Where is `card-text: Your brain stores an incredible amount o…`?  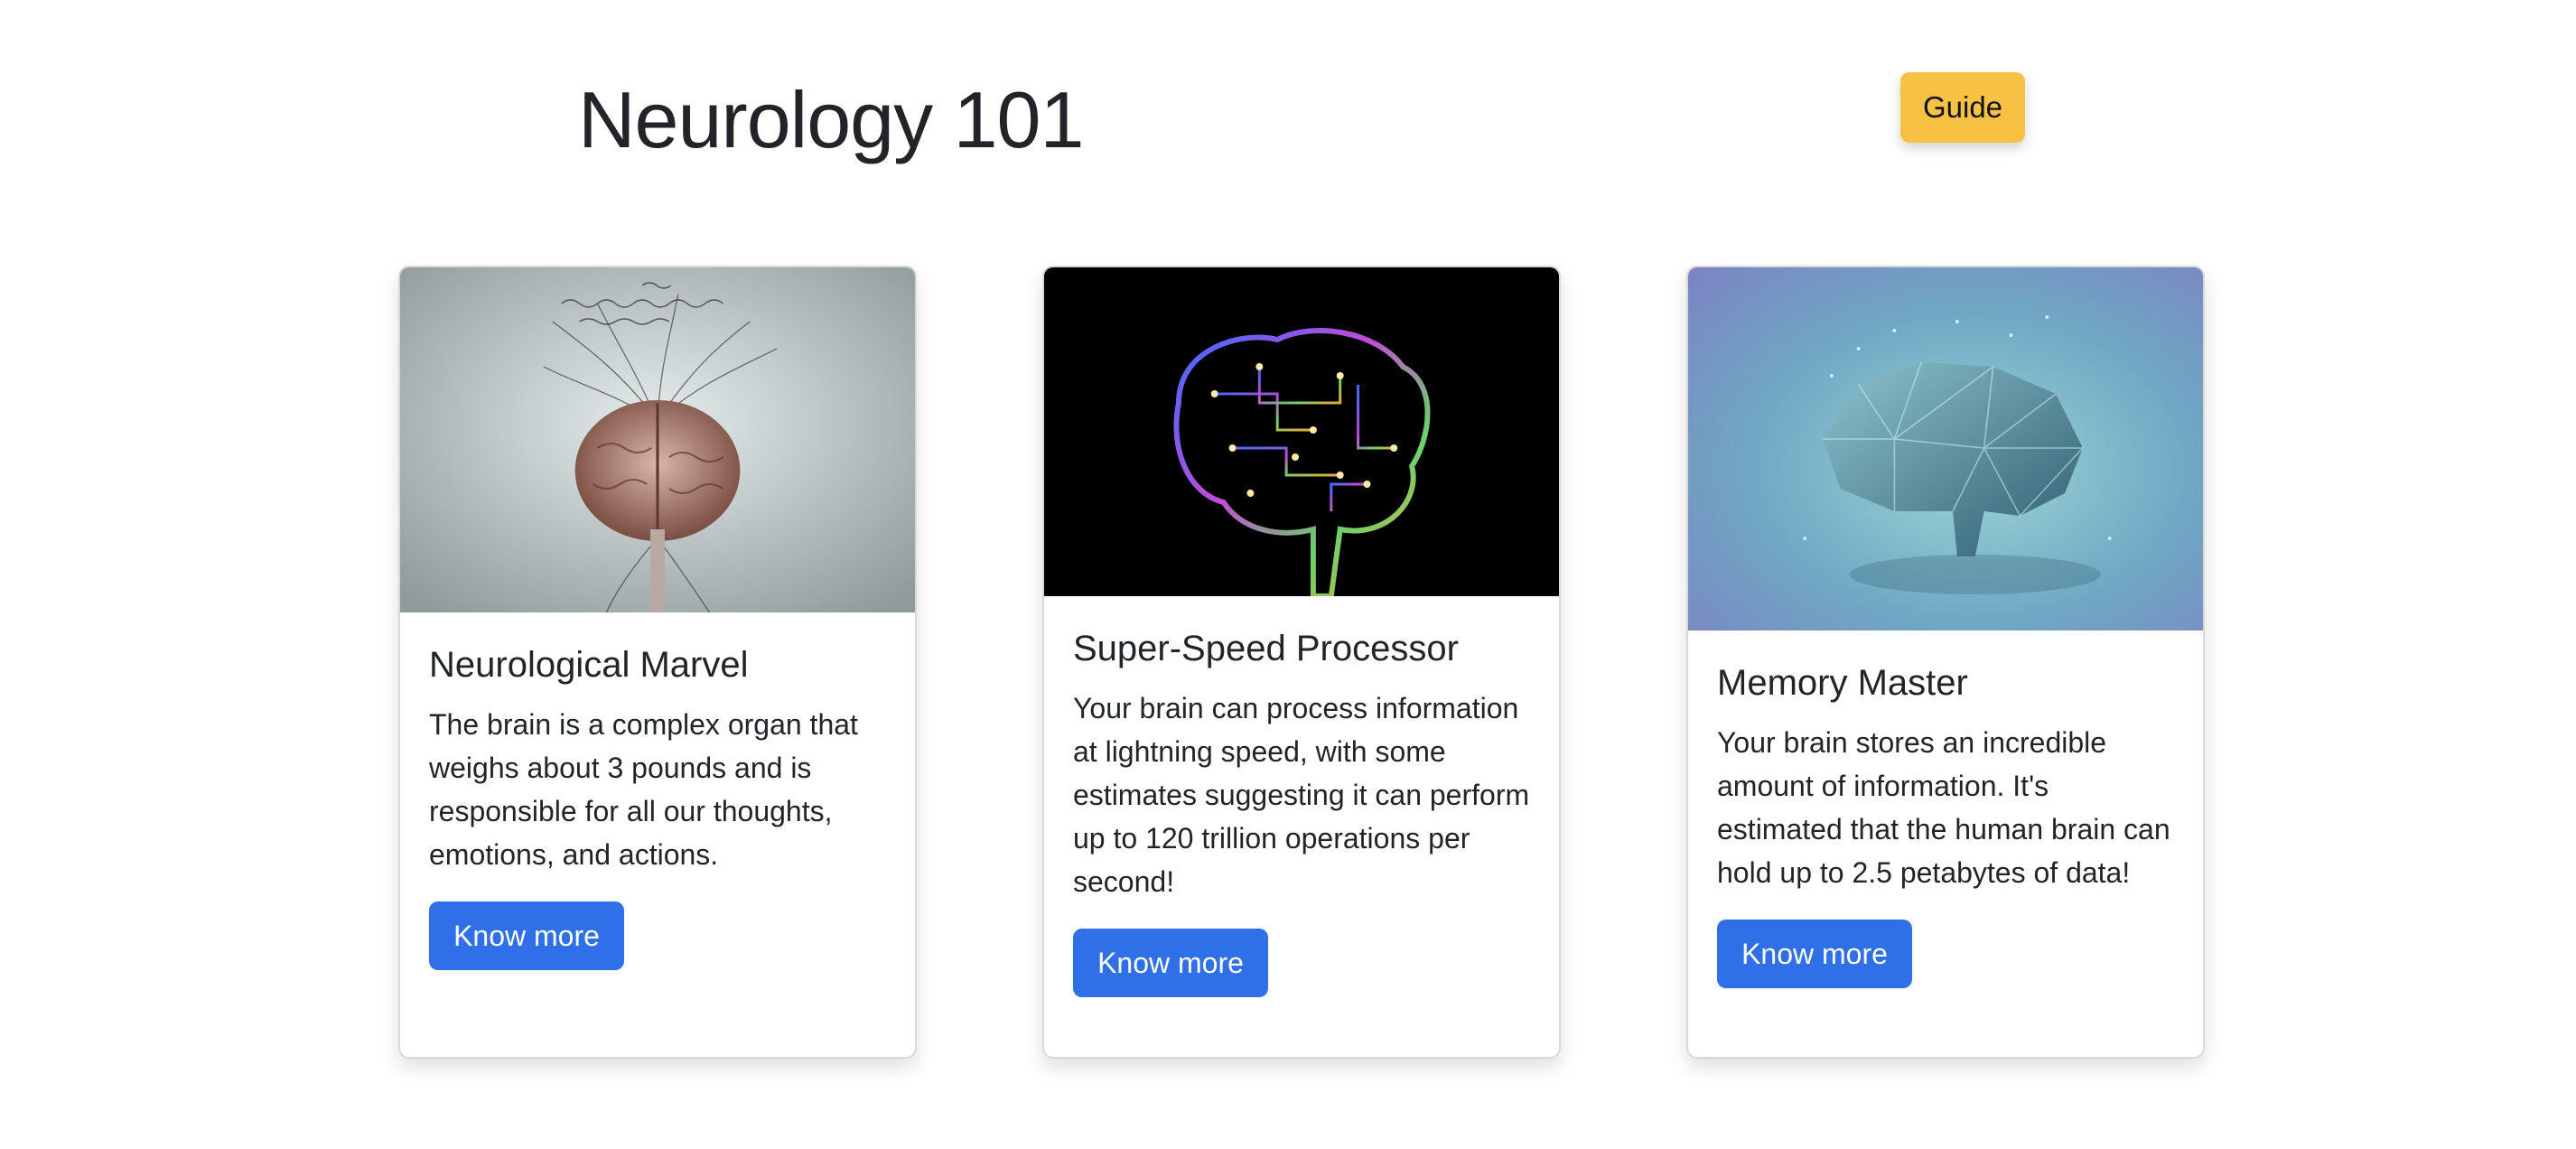 card-text: Your brain stores an incredible amount o… is located at coordinates (1944, 807).